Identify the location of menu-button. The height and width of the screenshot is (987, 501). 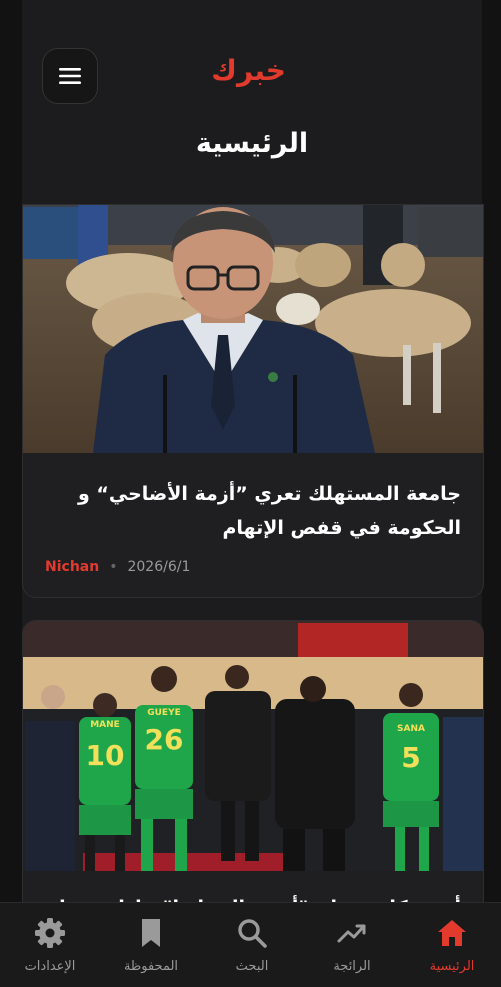
(70, 76).